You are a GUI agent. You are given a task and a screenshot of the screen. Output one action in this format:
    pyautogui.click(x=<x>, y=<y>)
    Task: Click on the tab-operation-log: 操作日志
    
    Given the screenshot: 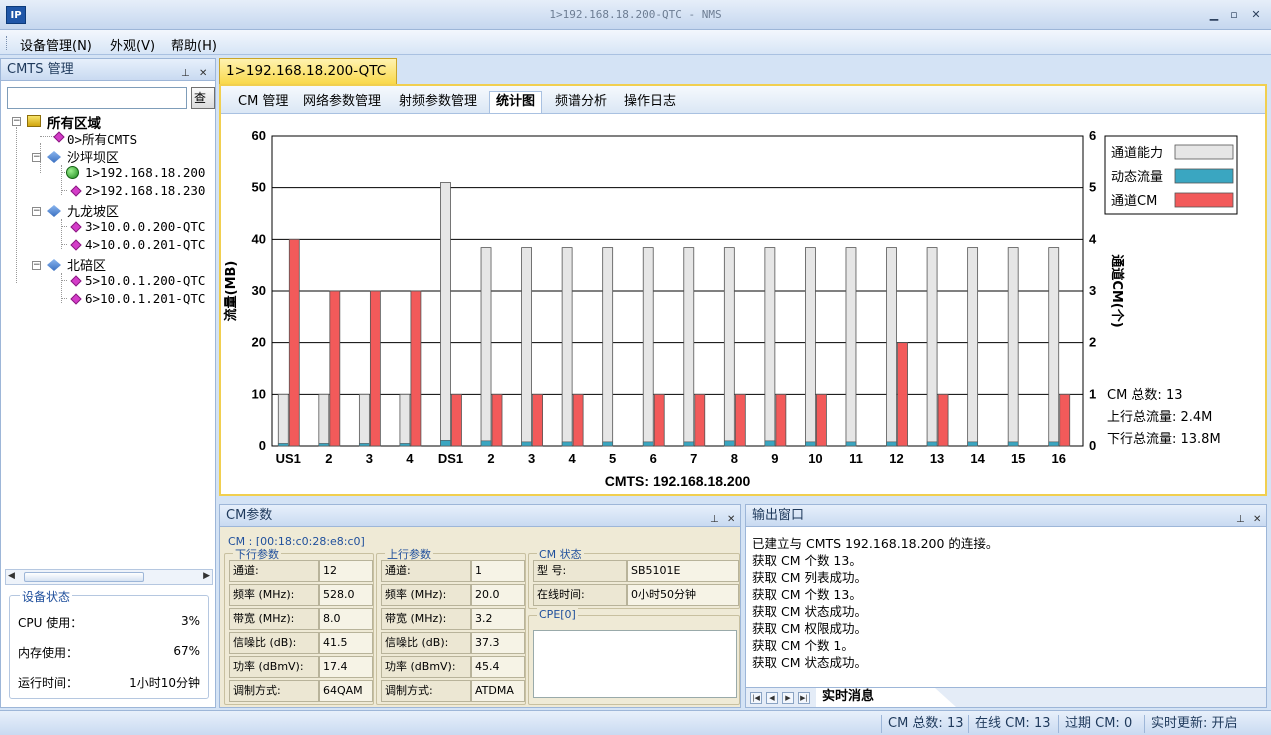 What is the action you would take?
    pyautogui.click(x=650, y=102)
    